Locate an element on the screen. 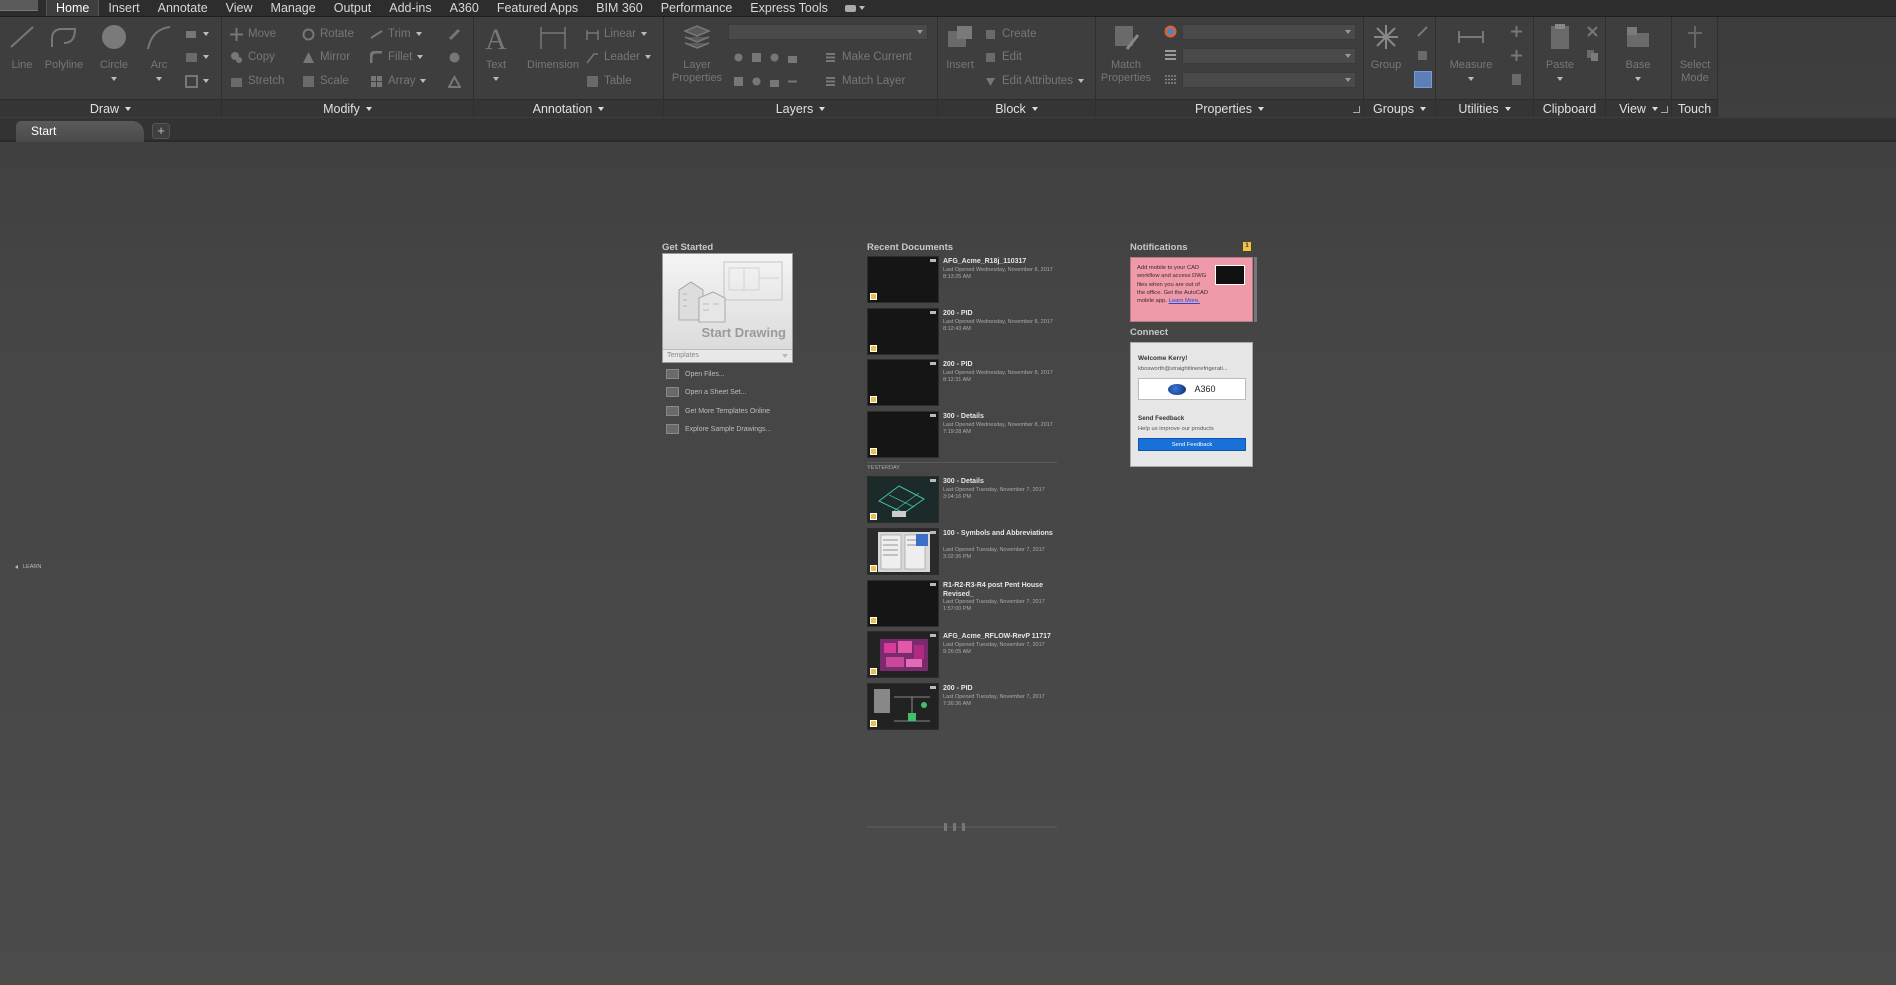 The width and height of the screenshot is (1896, 985). tab-featured-apps: Featured Apps is located at coordinates (537, 8).